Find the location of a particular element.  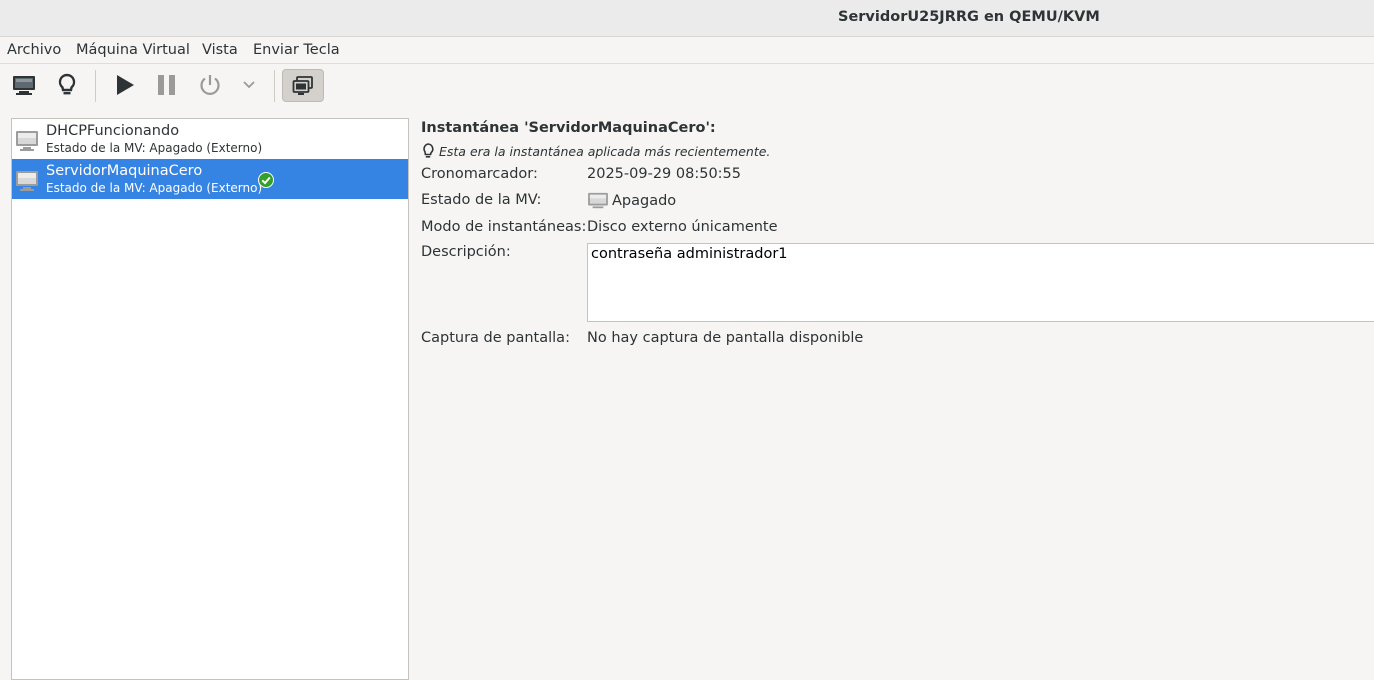

menu-maquina-virtual: Máquina Virtual is located at coordinates (133, 50).